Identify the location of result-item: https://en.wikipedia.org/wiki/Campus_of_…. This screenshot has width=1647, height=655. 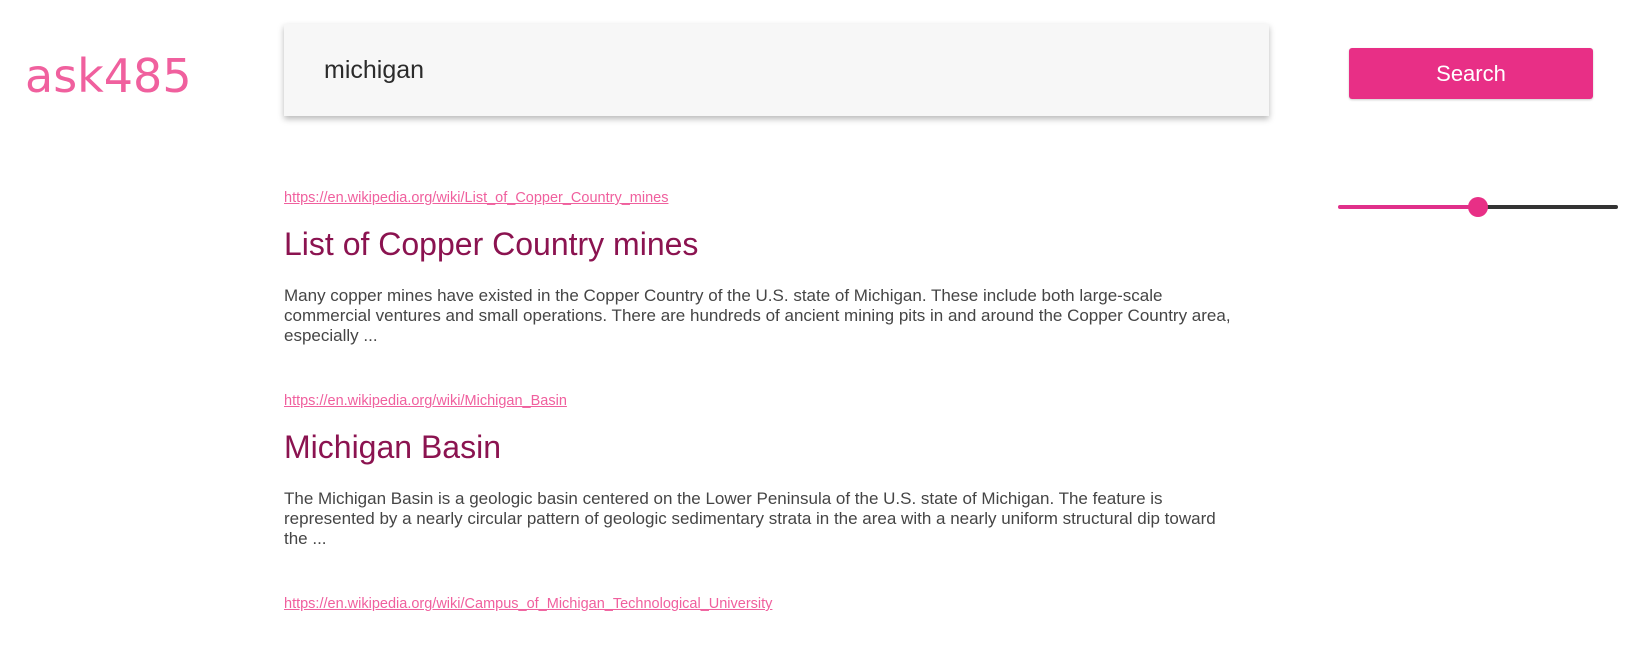
(764, 604).